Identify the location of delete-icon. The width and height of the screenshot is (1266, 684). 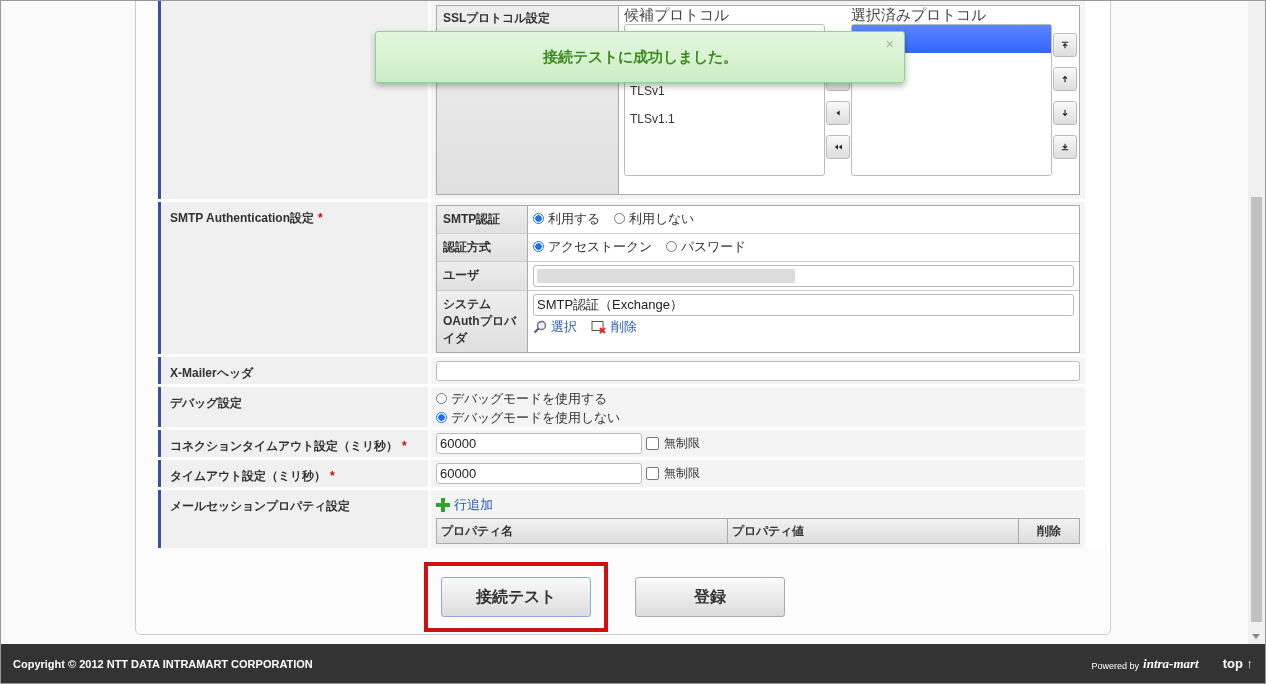
(599, 327).